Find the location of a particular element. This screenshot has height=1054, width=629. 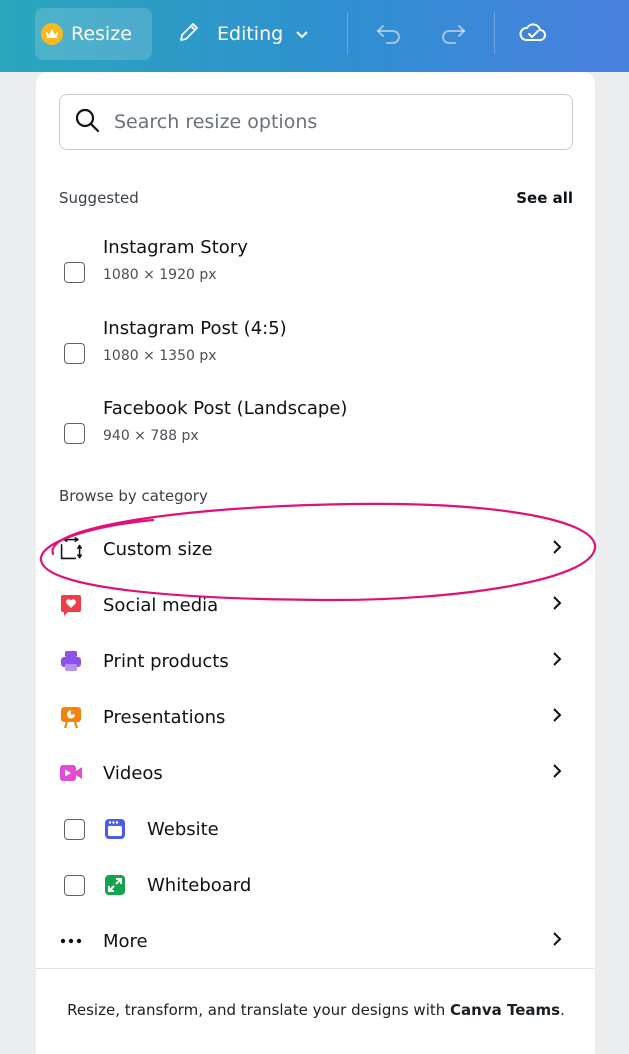

category-label: Whiteboard is located at coordinates (199, 885).